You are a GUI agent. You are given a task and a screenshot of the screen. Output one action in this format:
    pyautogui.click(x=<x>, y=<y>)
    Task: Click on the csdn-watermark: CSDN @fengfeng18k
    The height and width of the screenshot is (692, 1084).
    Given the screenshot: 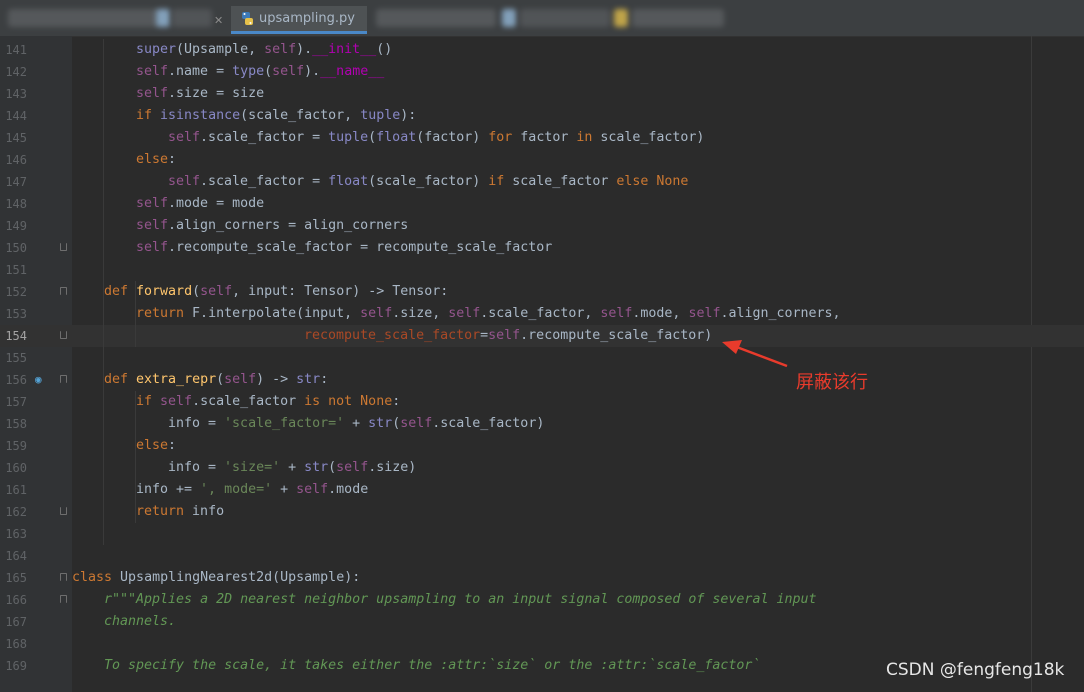 What is the action you would take?
    pyautogui.click(x=975, y=670)
    